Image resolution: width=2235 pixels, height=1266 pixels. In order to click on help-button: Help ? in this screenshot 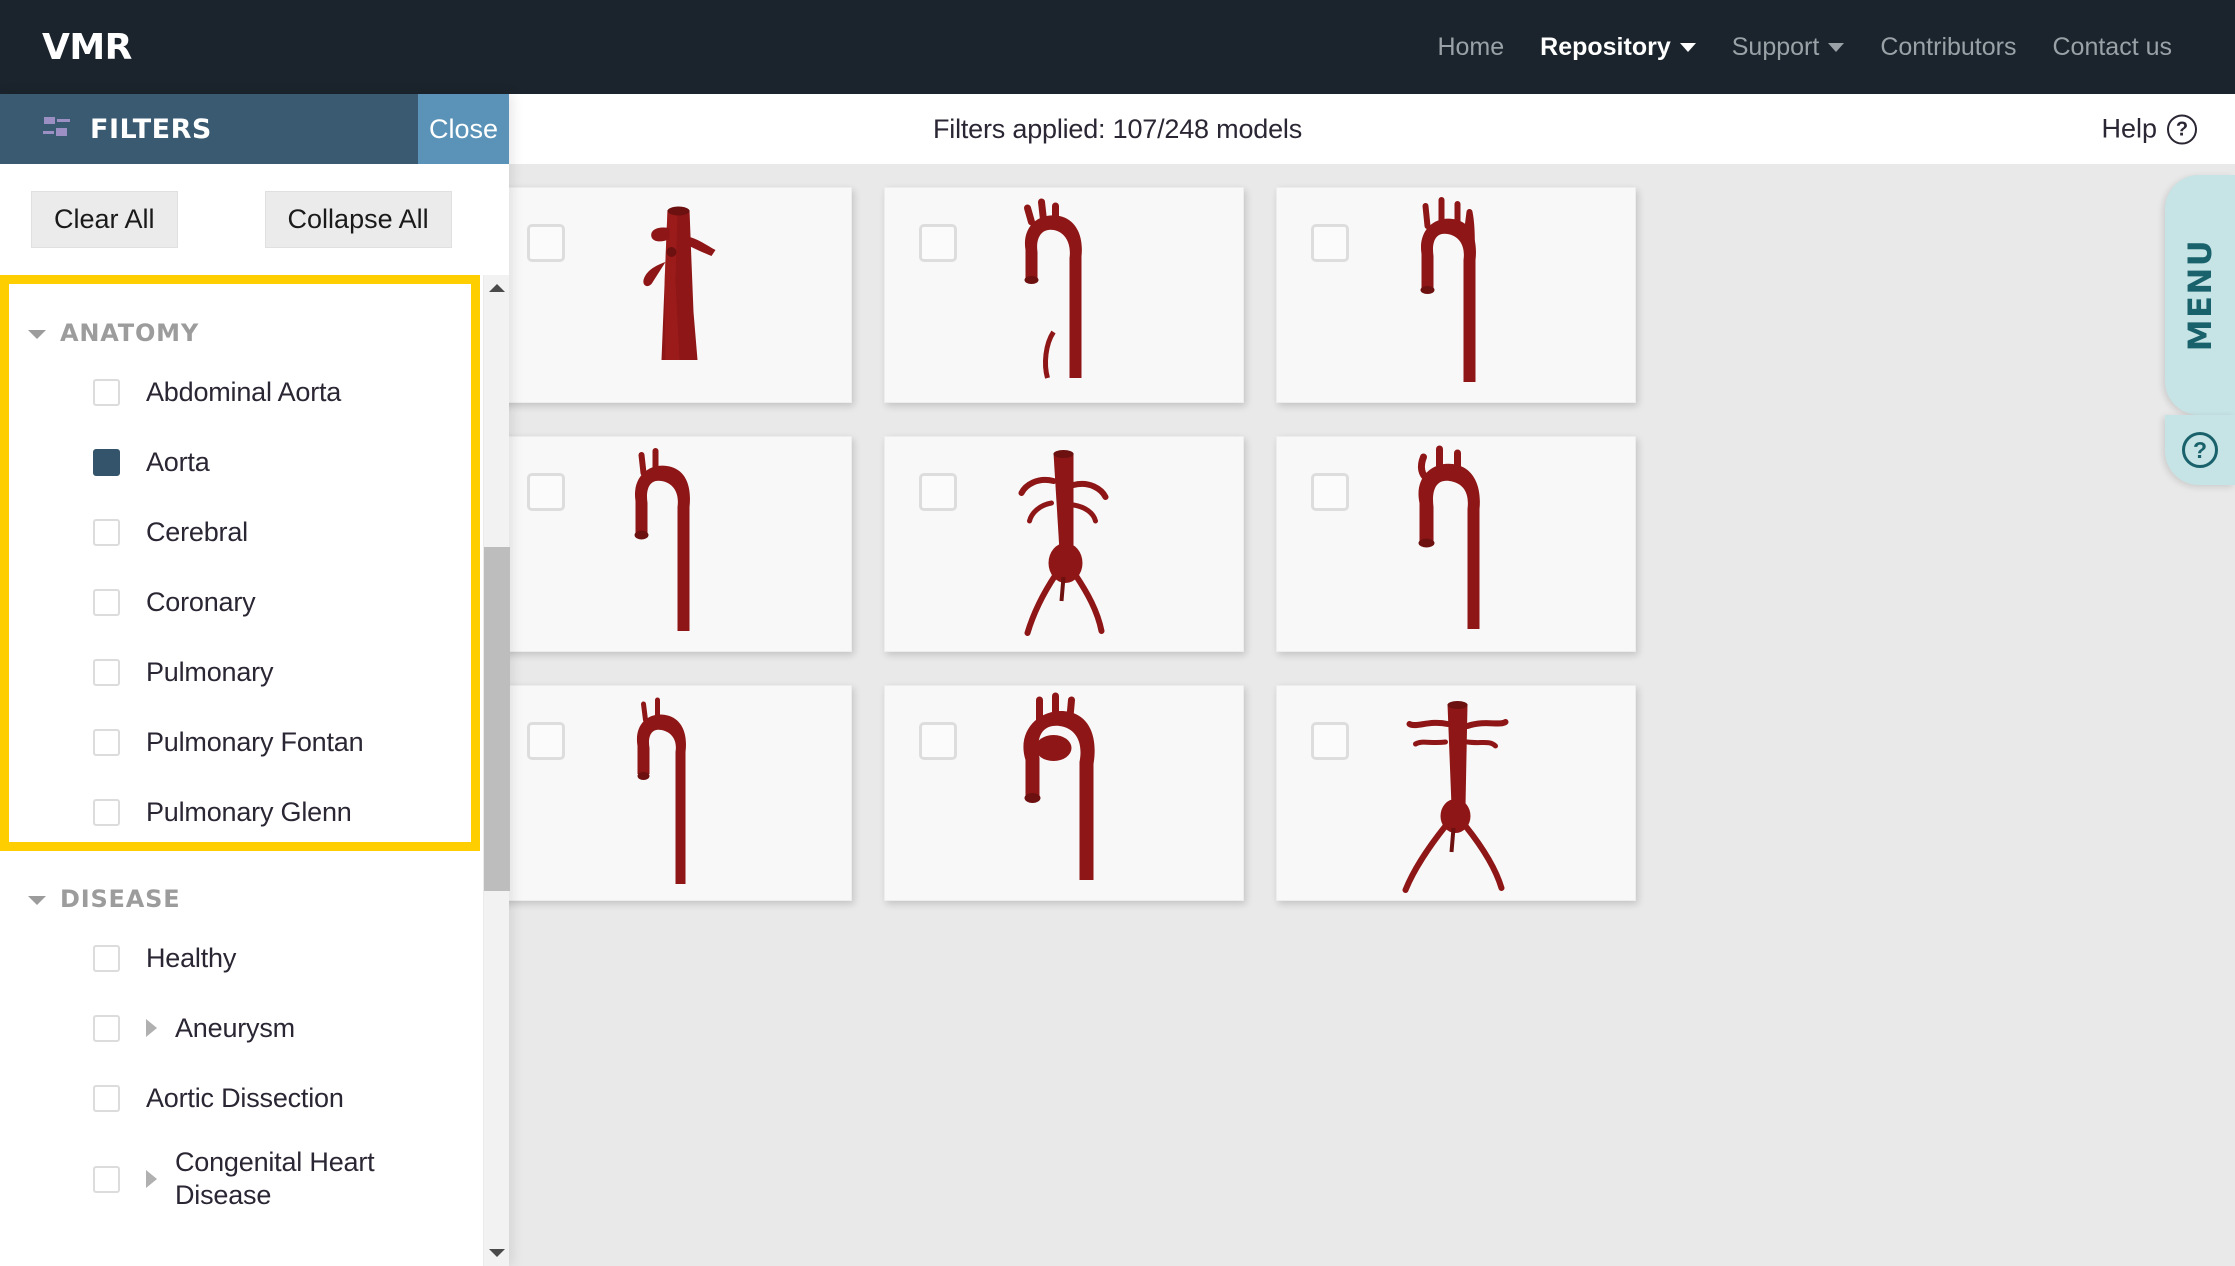, I will do `click(2149, 129)`.